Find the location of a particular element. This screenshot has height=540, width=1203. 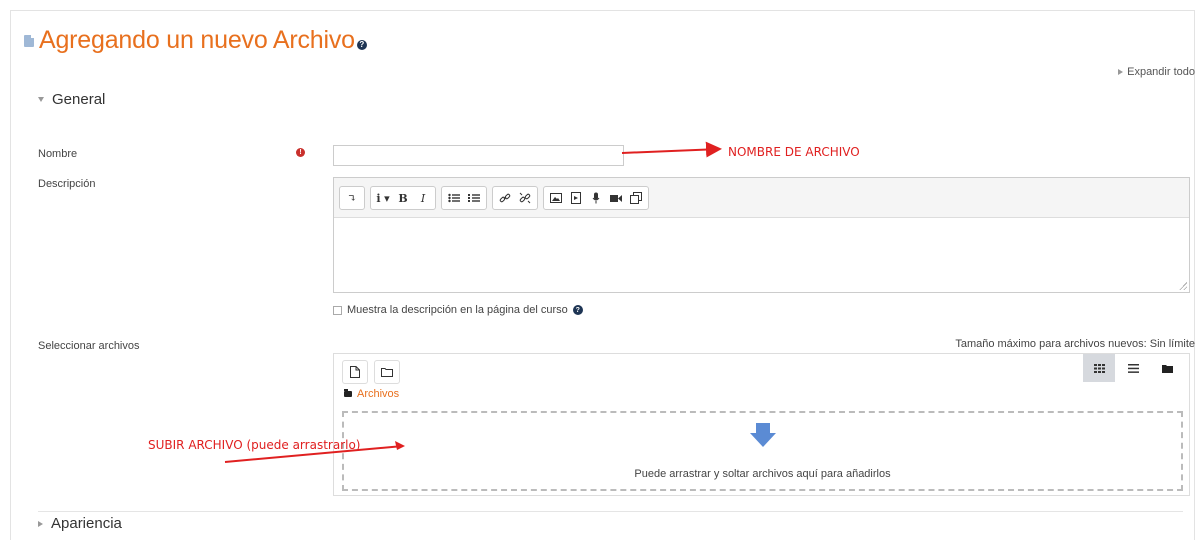

annotation-upload-text: SUBIR ARCHIVO (puede arrastrarlo) is located at coordinates (254, 445).